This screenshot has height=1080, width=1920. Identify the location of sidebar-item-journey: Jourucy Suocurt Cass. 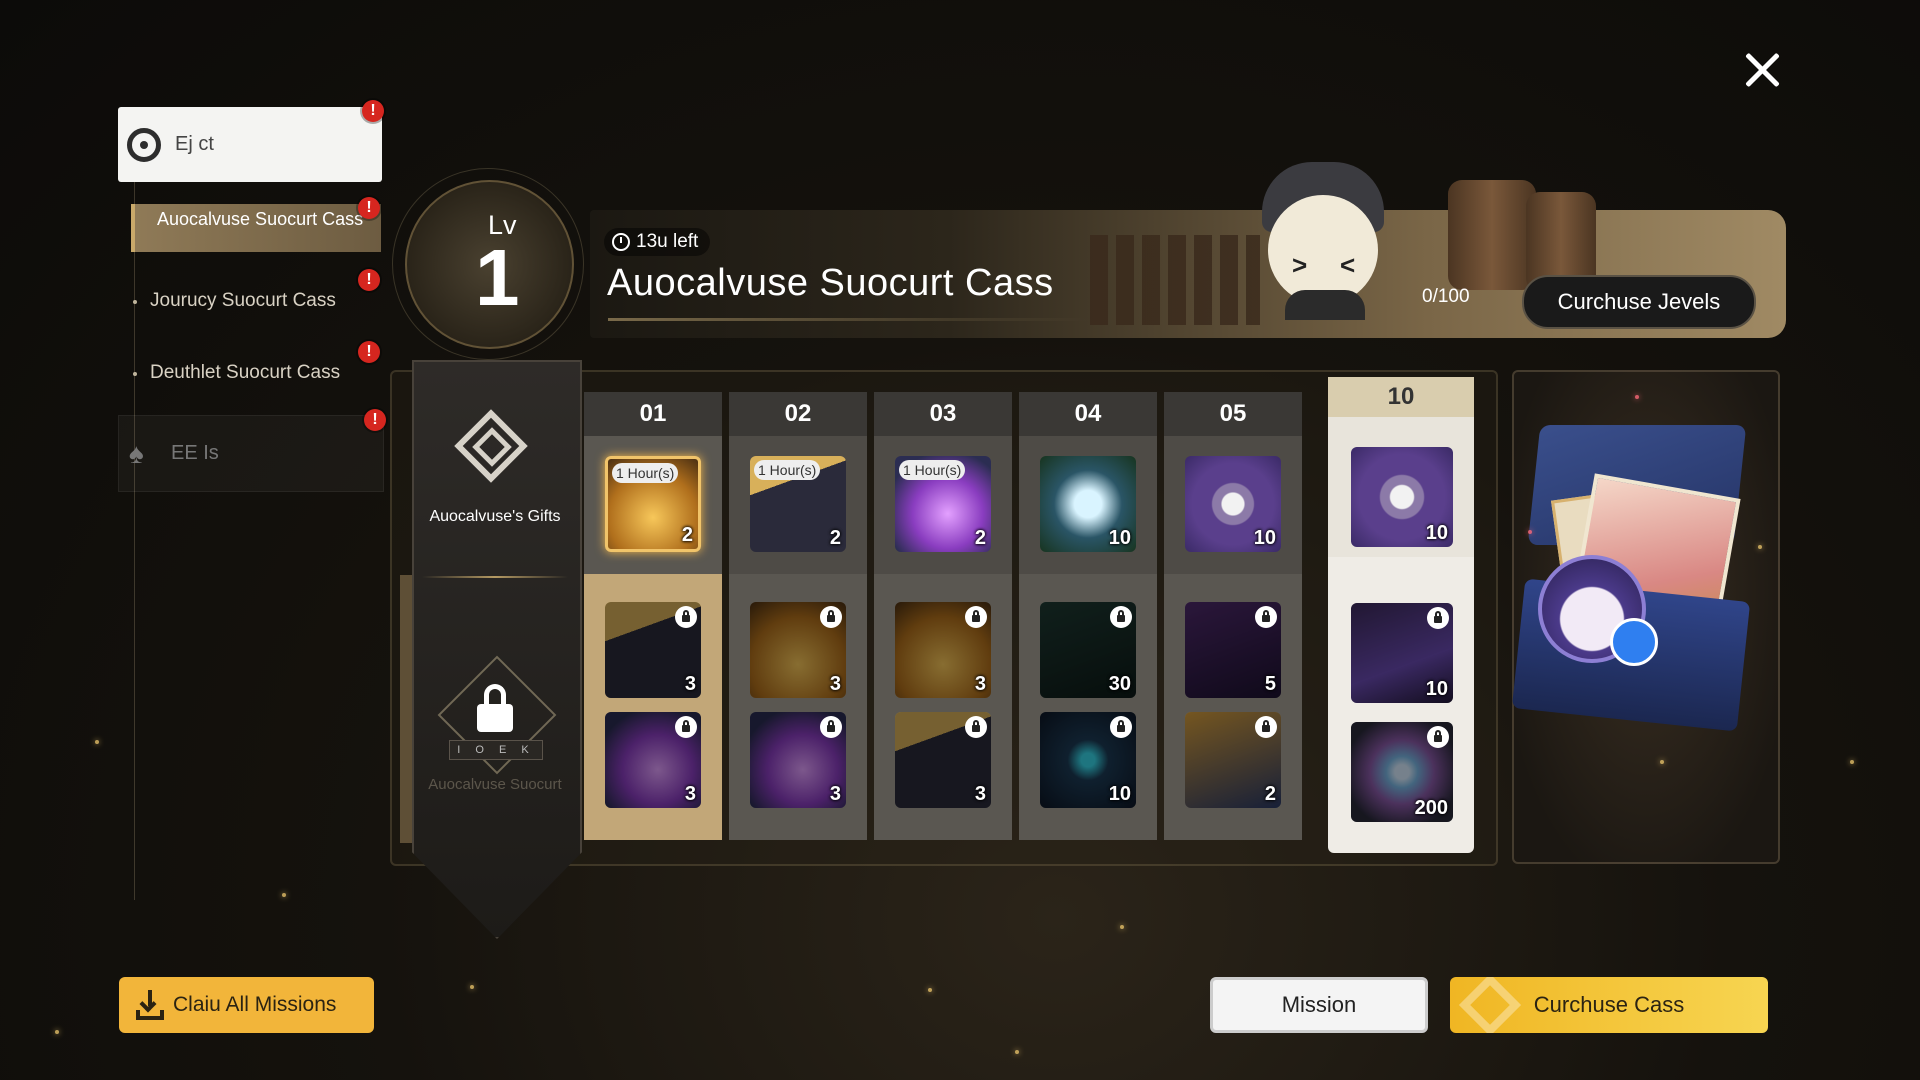
(243, 301).